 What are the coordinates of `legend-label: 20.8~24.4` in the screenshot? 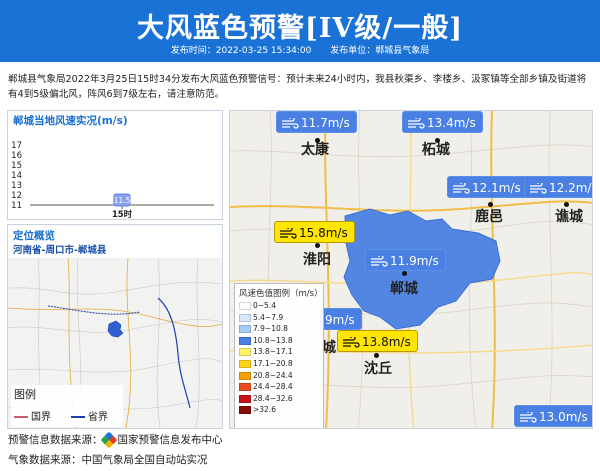 It's located at (273, 375).